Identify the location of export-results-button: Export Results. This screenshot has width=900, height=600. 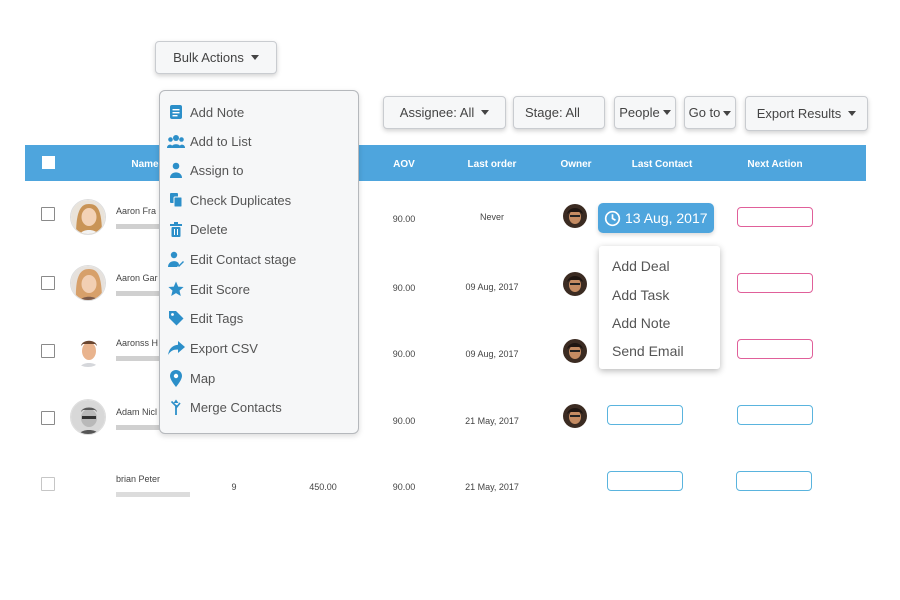
(806, 113).